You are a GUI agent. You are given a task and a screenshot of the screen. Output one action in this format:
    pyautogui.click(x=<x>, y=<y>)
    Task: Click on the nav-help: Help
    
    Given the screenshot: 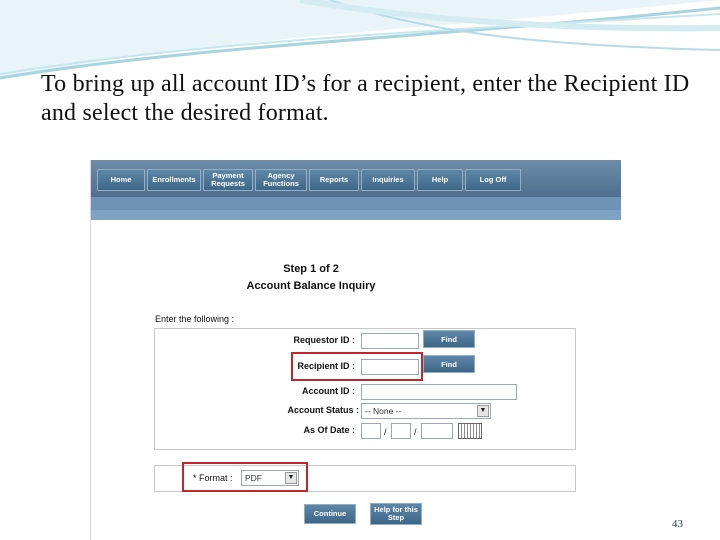 What is the action you would take?
    pyautogui.click(x=440, y=180)
    